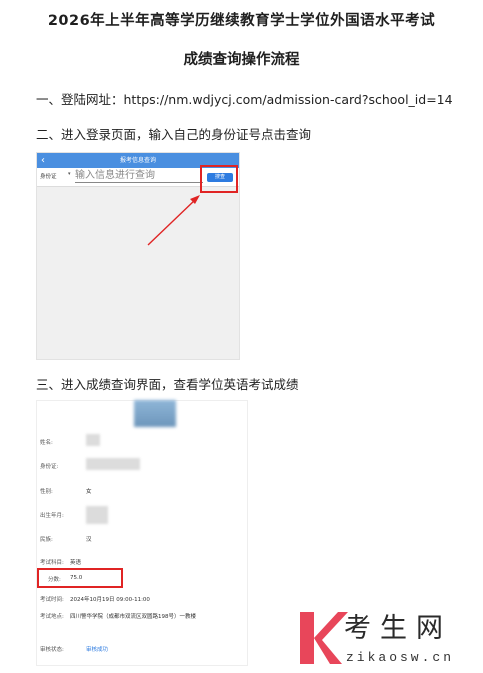  What do you see at coordinates (174, 134) in the screenshot?
I see `step-2-text: 二、进入登录页面，输入自己的身份证号点击查询` at bounding box center [174, 134].